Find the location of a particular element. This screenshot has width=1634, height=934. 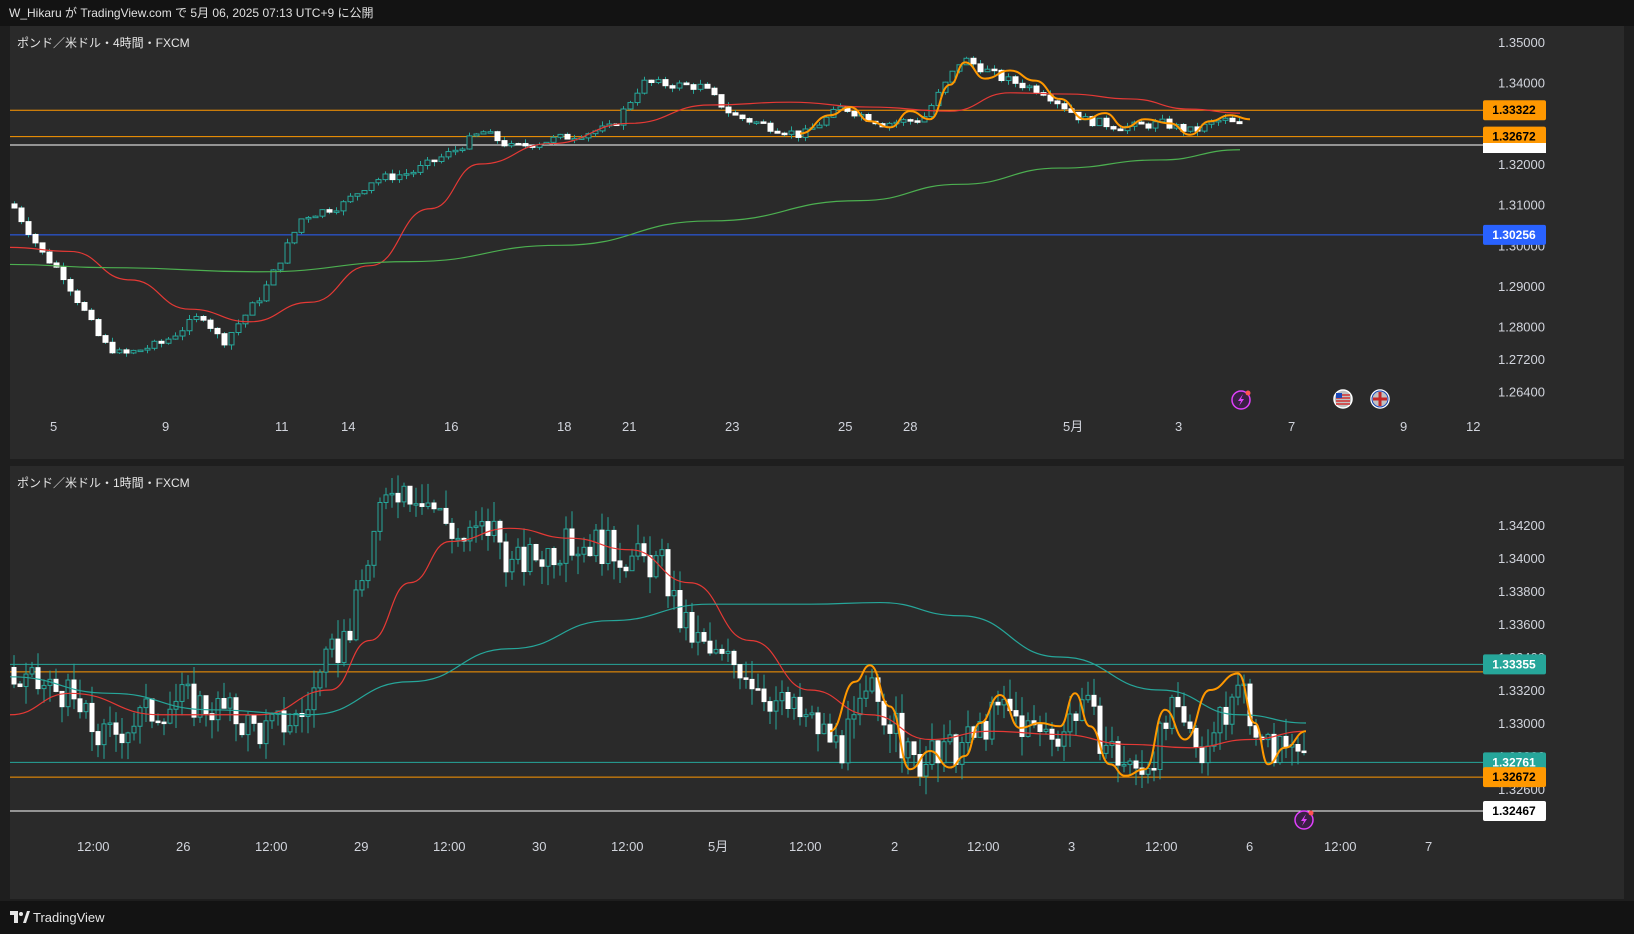

zigzag-indicator-4h is located at coordinates (1025, 98).